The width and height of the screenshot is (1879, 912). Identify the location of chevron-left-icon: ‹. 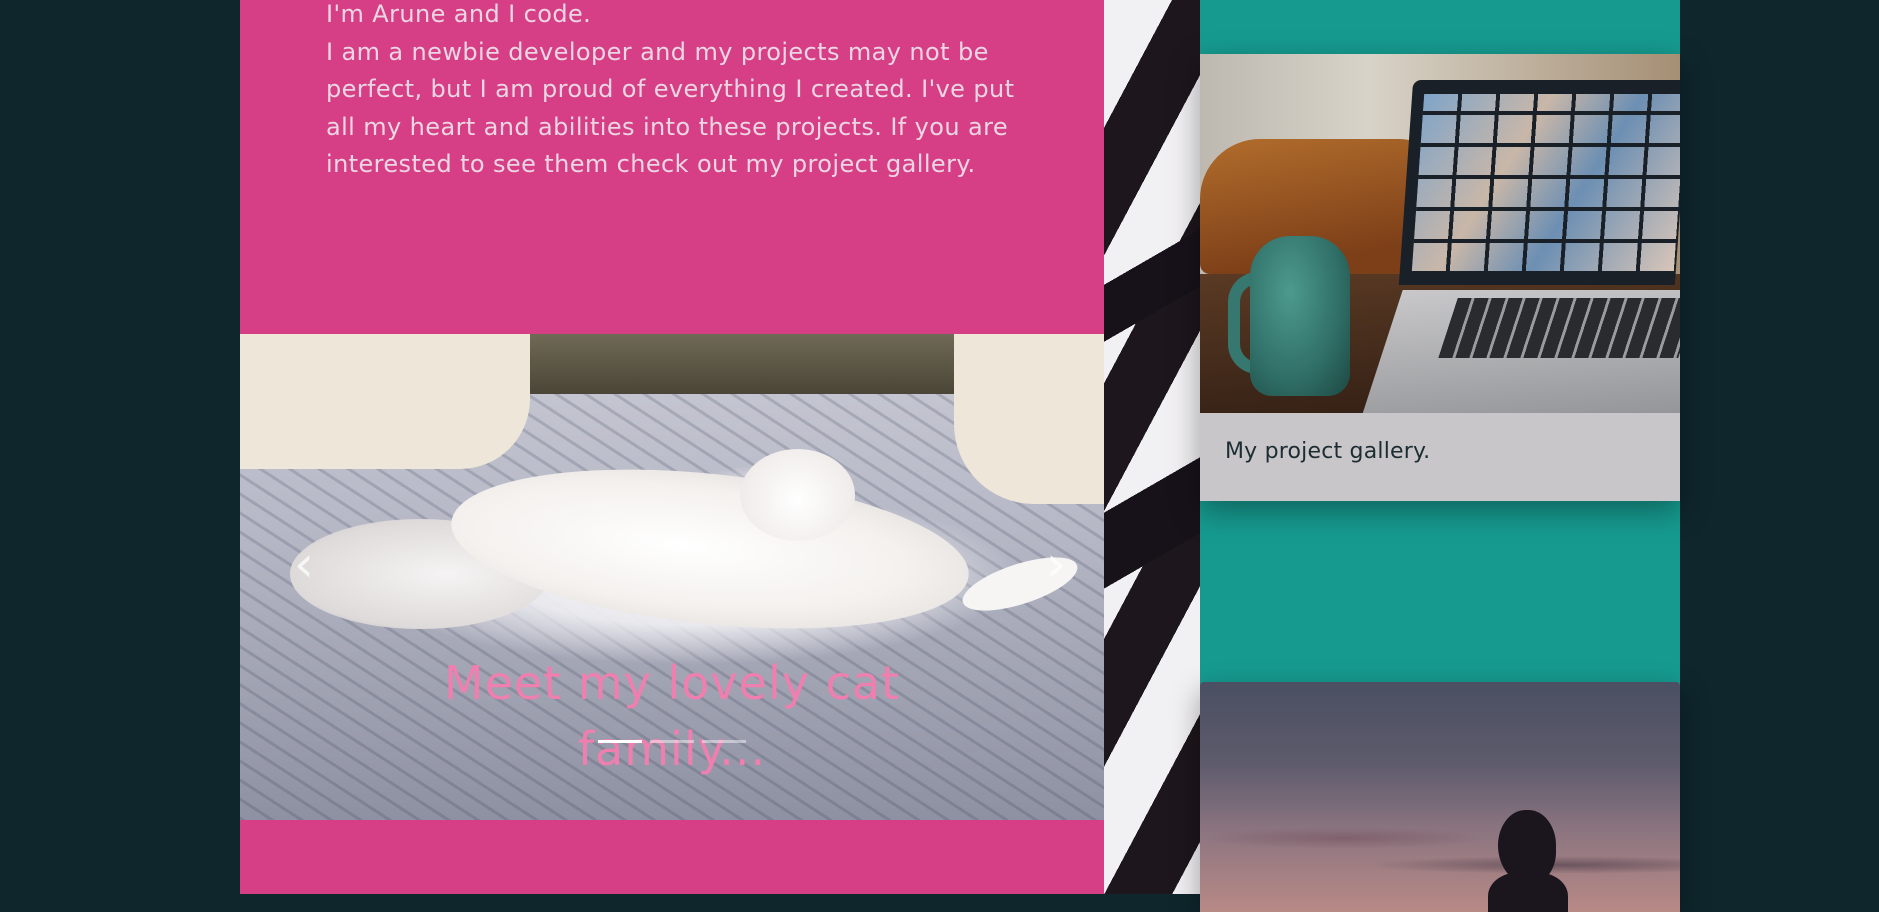
(304, 564).